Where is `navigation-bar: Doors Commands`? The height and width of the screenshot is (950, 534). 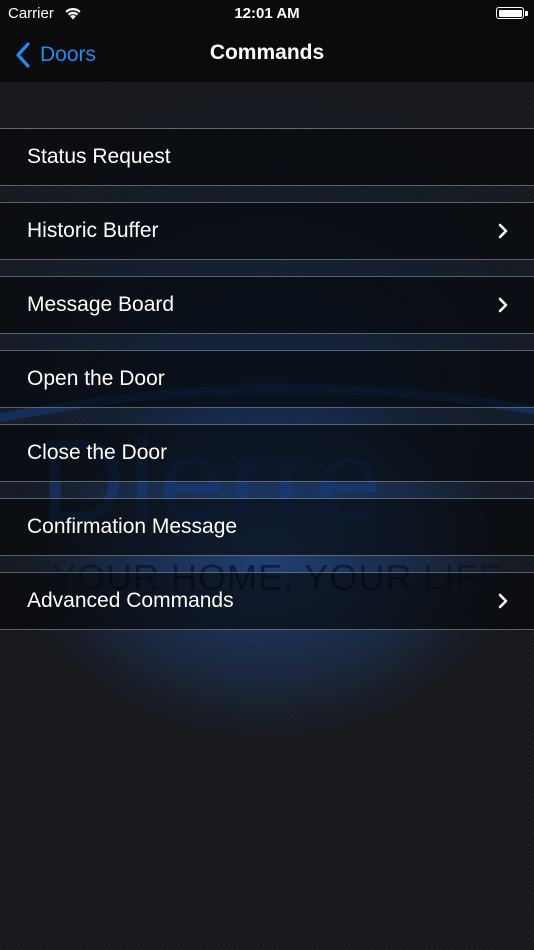 navigation-bar: Doors Commands is located at coordinates (267, 55).